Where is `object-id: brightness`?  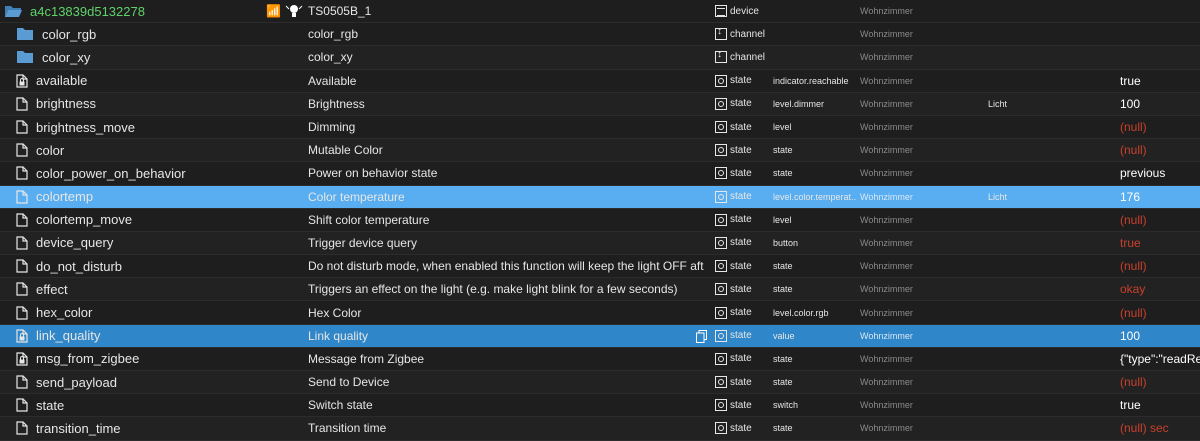
object-id: brightness is located at coordinates (66, 104).